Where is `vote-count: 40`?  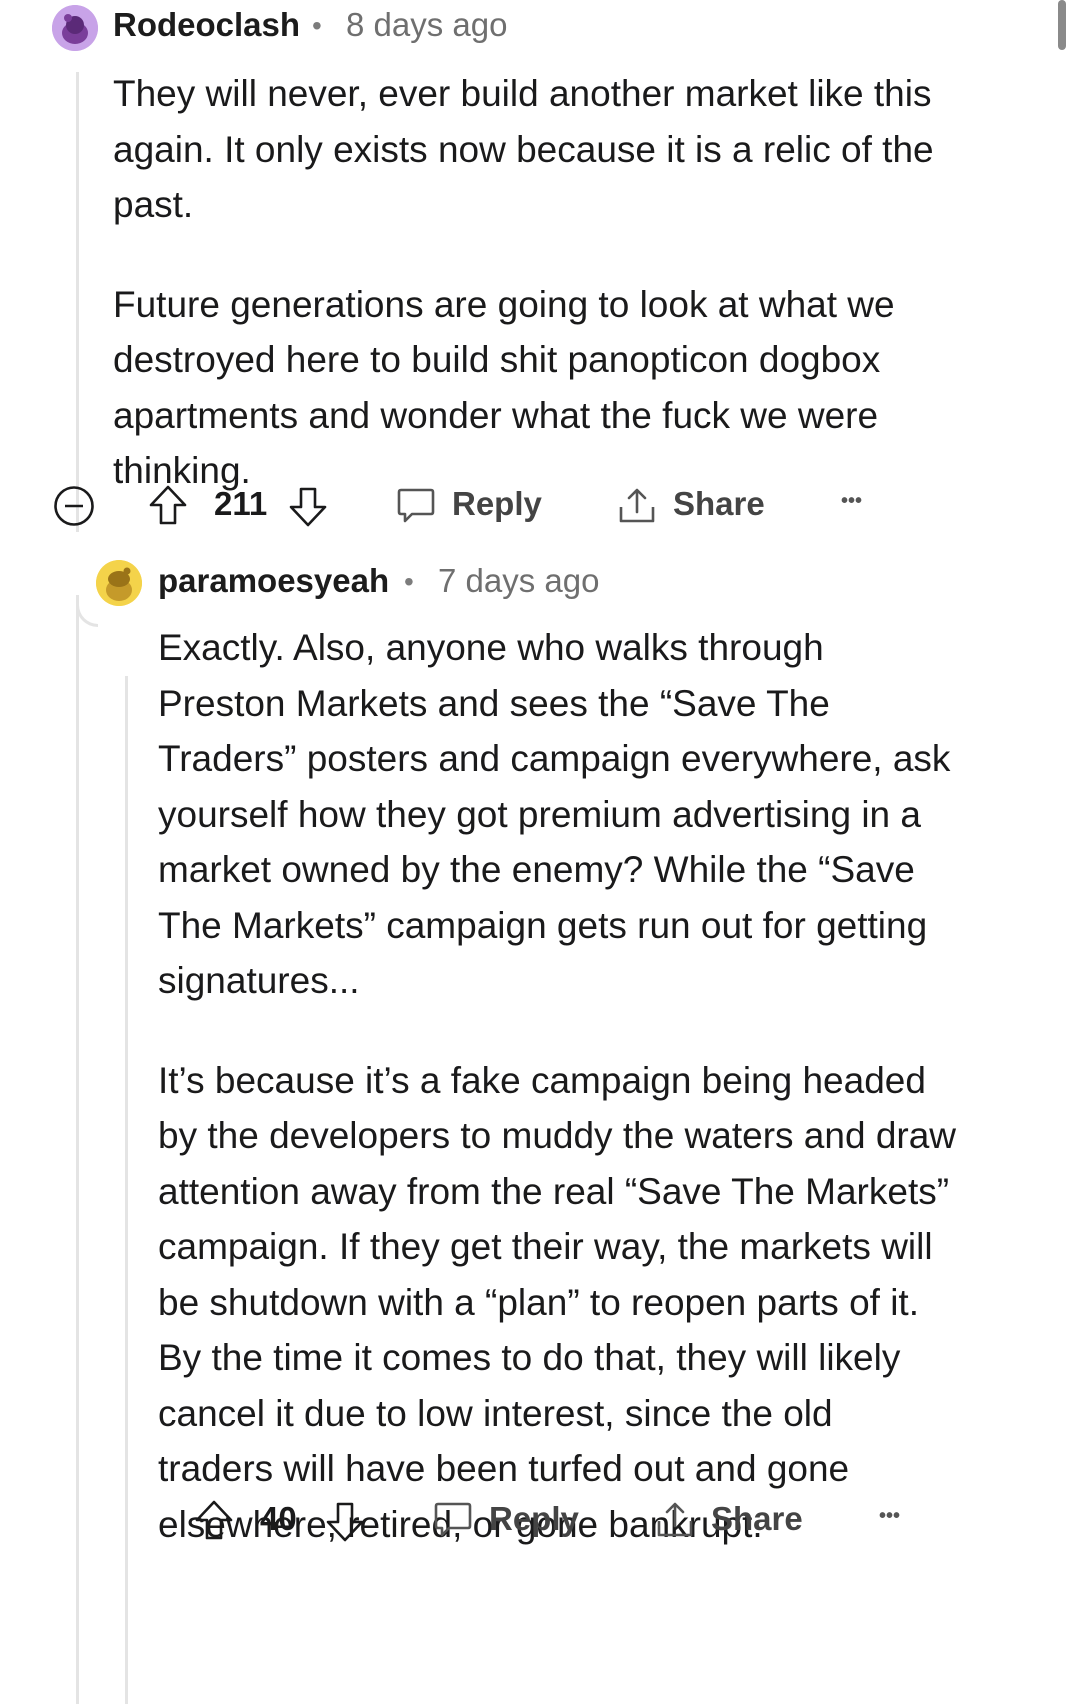
vote-count: 40 is located at coordinates (278, 1518).